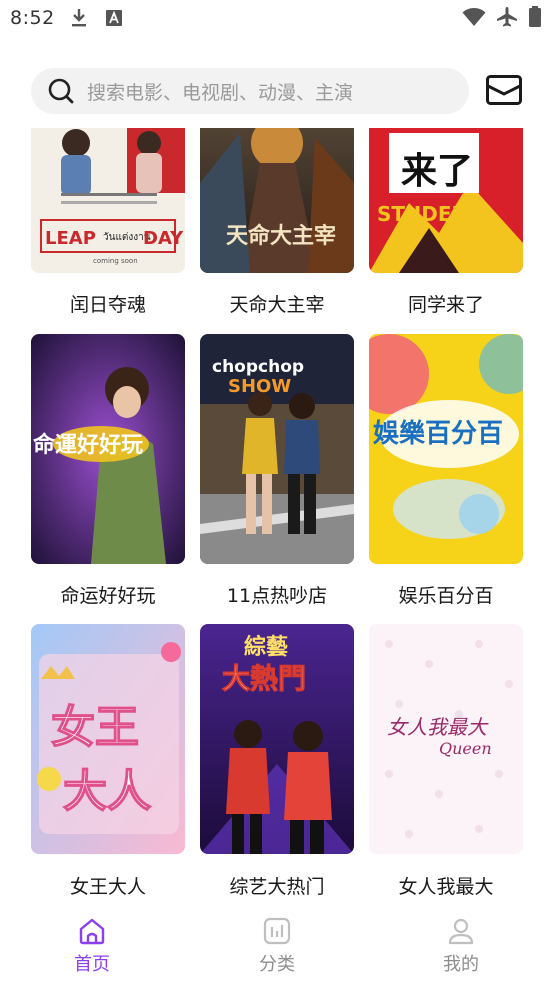  What do you see at coordinates (115, 261) in the screenshot?
I see `svg-text: coming soon` at bounding box center [115, 261].